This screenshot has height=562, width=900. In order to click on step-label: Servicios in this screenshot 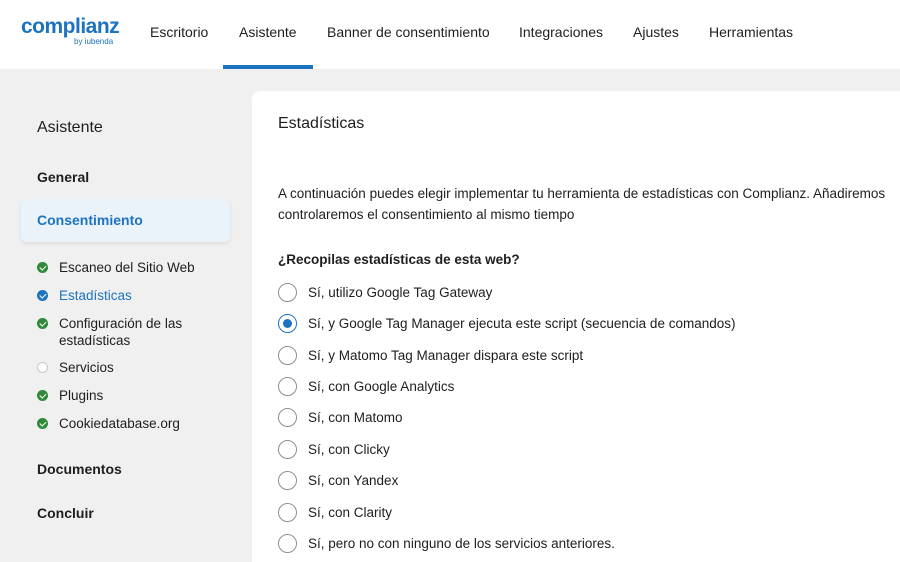, I will do `click(86, 367)`.